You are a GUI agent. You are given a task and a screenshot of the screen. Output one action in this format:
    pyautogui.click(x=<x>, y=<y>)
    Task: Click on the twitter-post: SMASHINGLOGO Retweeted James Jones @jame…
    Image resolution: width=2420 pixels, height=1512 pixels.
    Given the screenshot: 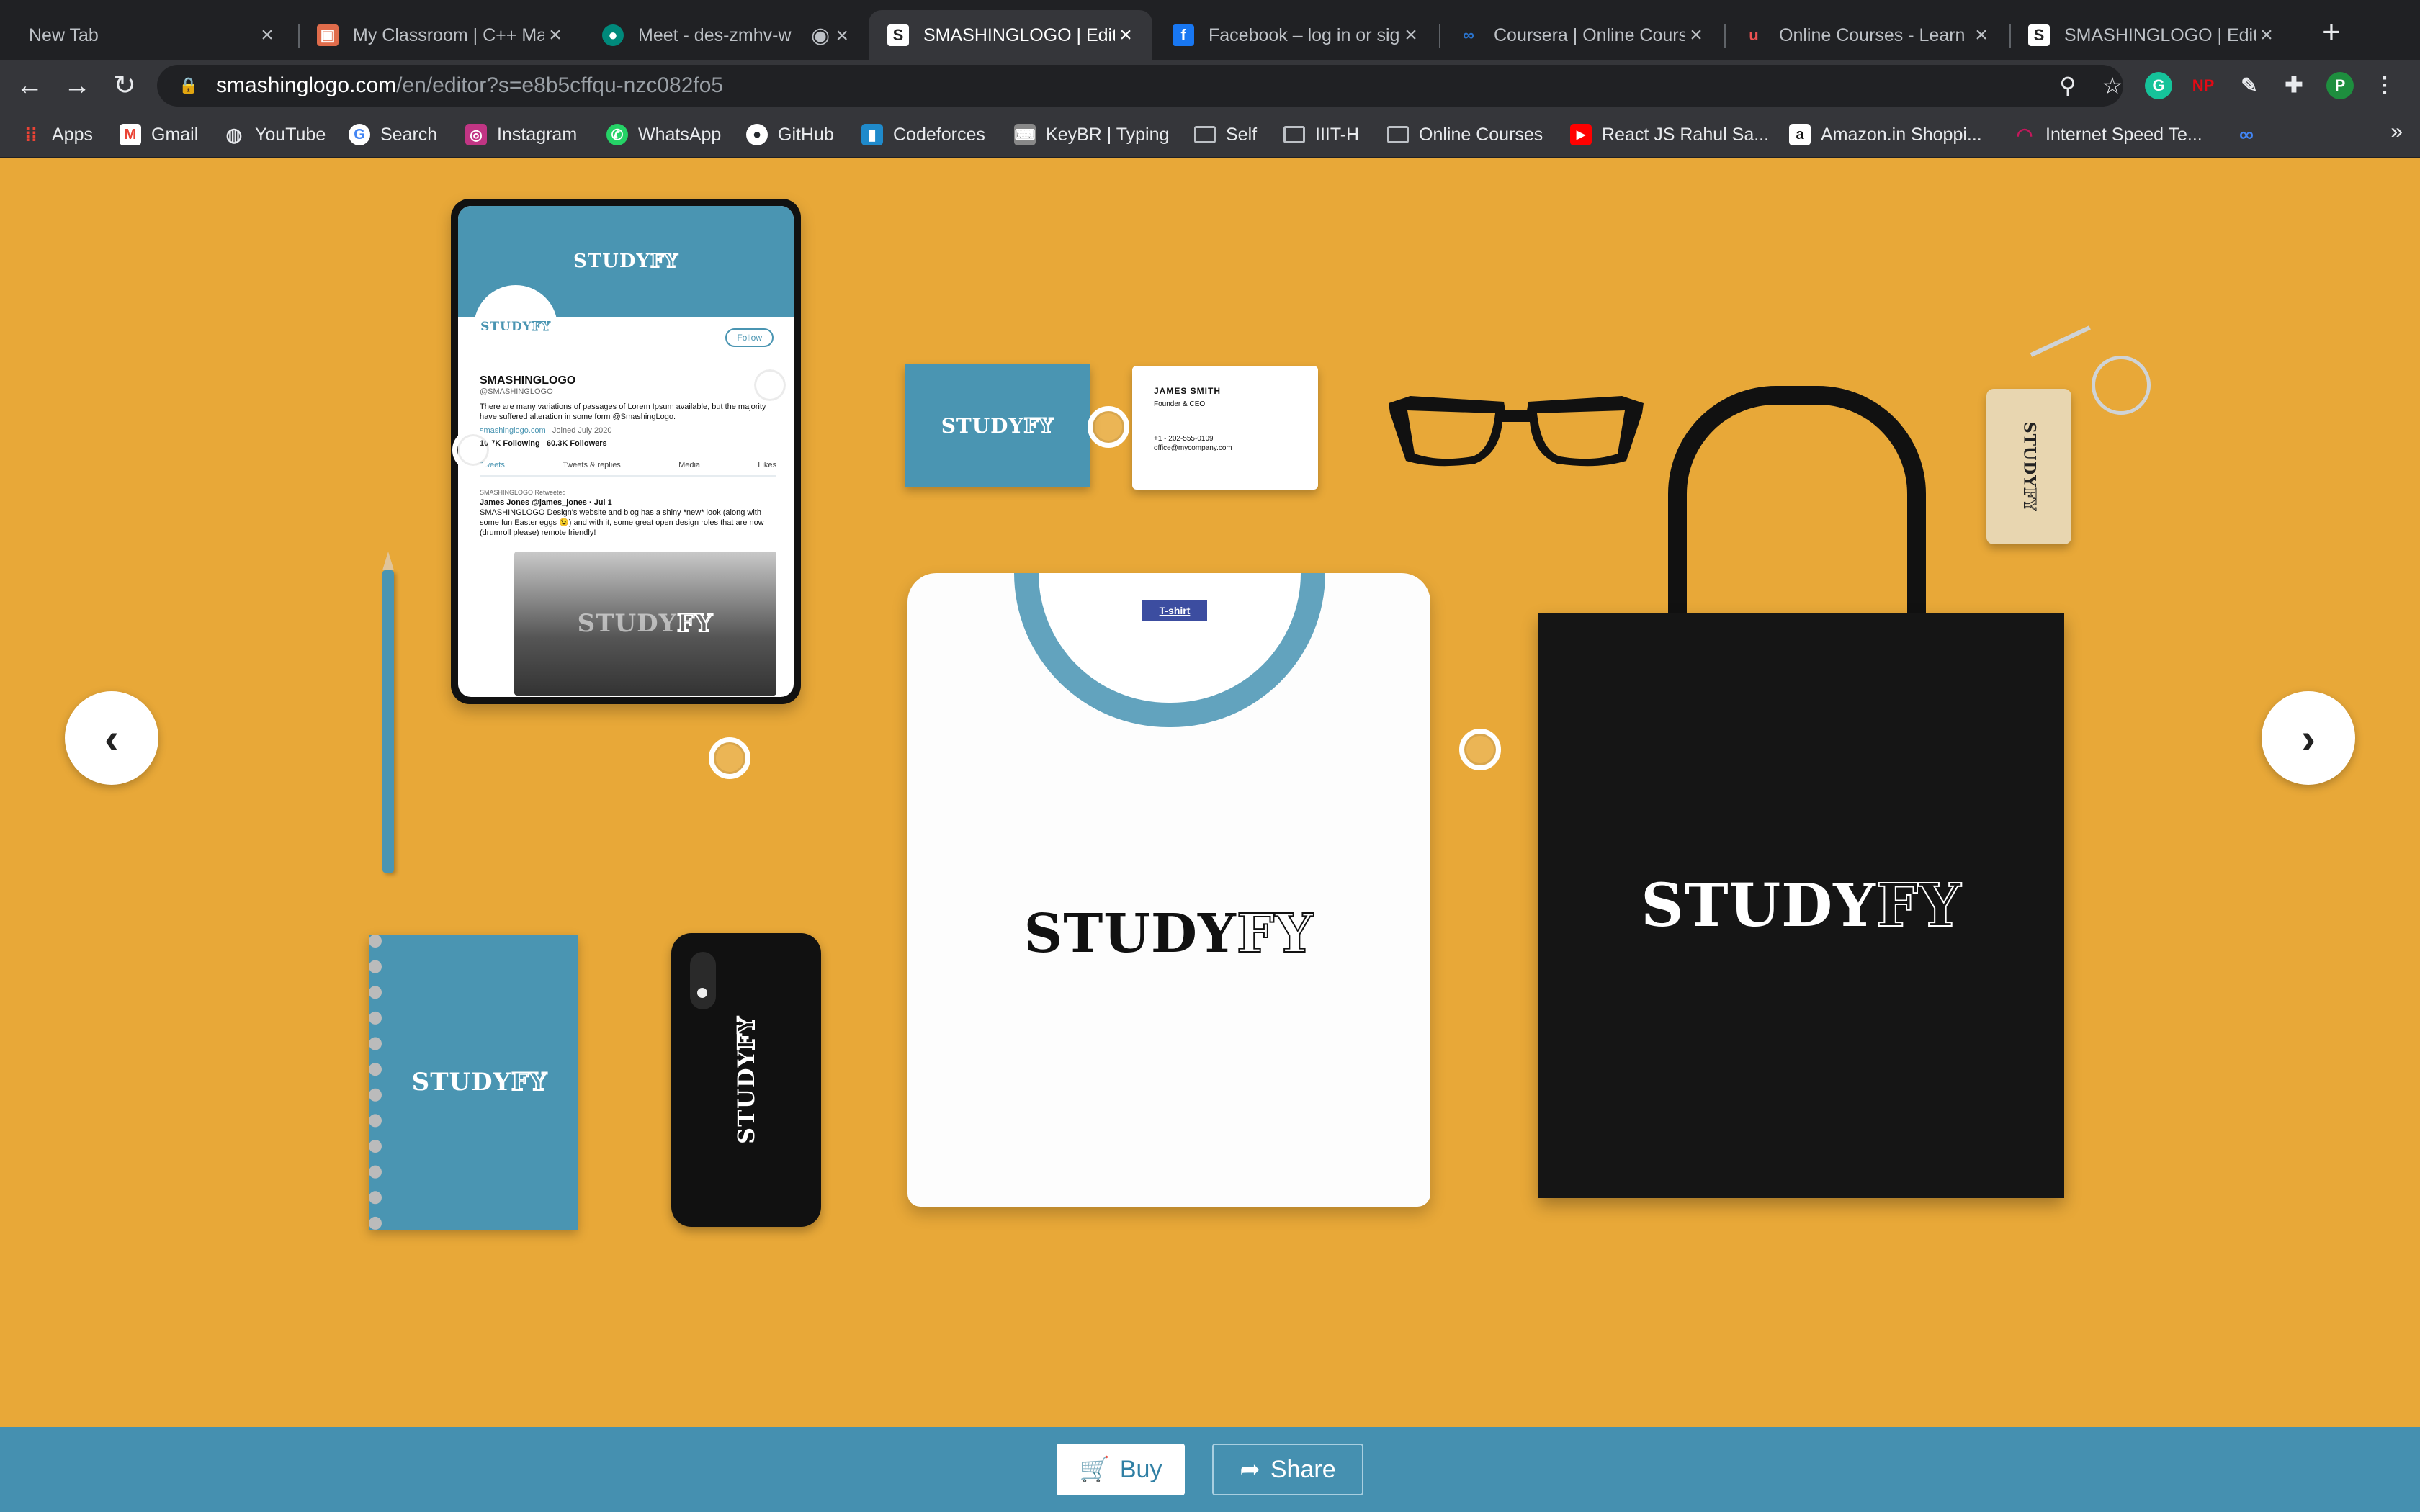 What is the action you would take?
    pyautogui.click(x=622, y=513)
    